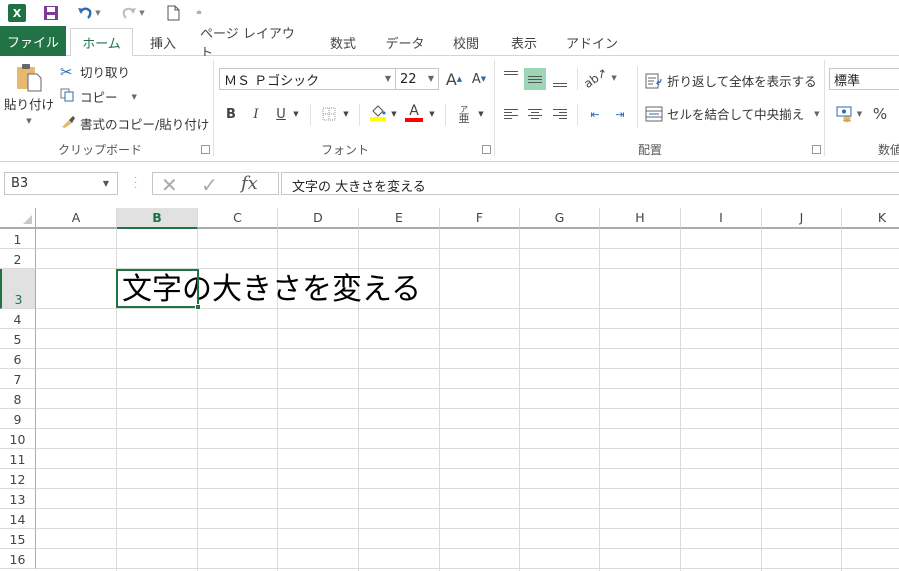 The image size is (899, 571). I want to click on row-header-16: 16, so click(18, 559).